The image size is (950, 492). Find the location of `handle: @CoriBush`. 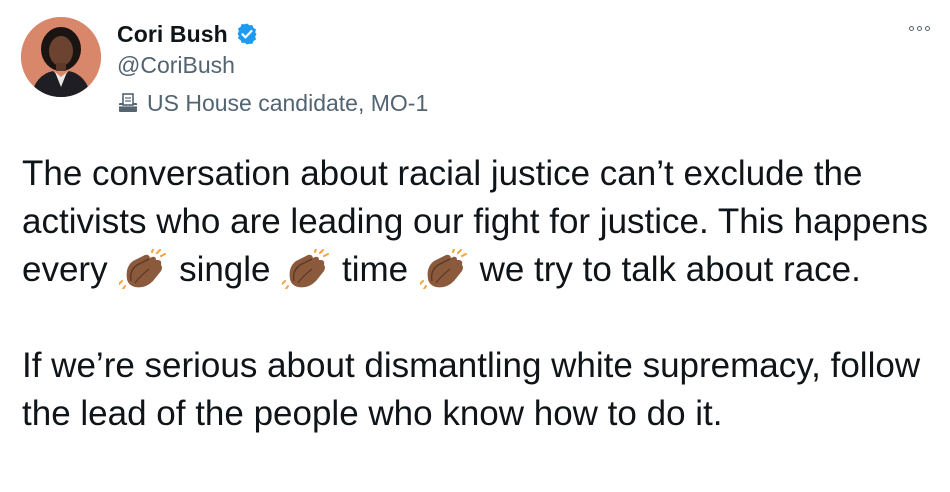

handle: @CoriBush is located at coordinates (272, 65).